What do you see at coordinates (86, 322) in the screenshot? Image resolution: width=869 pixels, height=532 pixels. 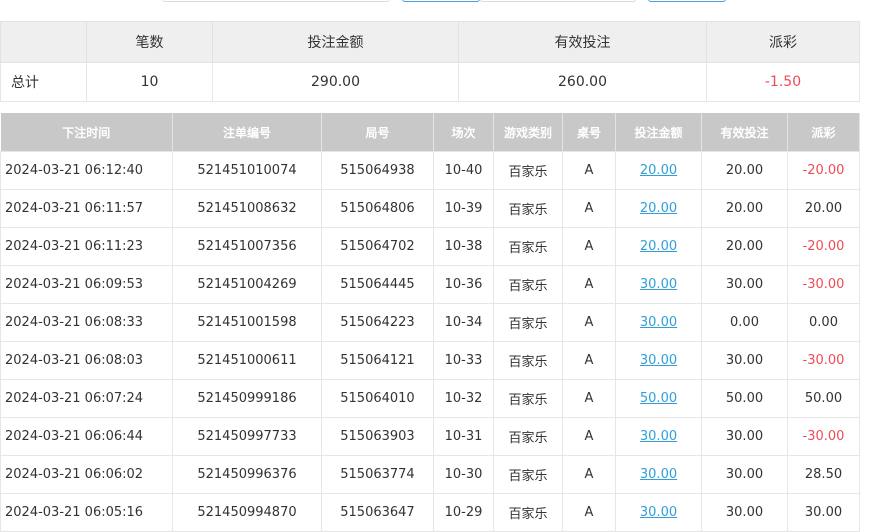 I see `bet-time-cell: 2024-03-21 06:08:33` at bounding box center [86, 322].